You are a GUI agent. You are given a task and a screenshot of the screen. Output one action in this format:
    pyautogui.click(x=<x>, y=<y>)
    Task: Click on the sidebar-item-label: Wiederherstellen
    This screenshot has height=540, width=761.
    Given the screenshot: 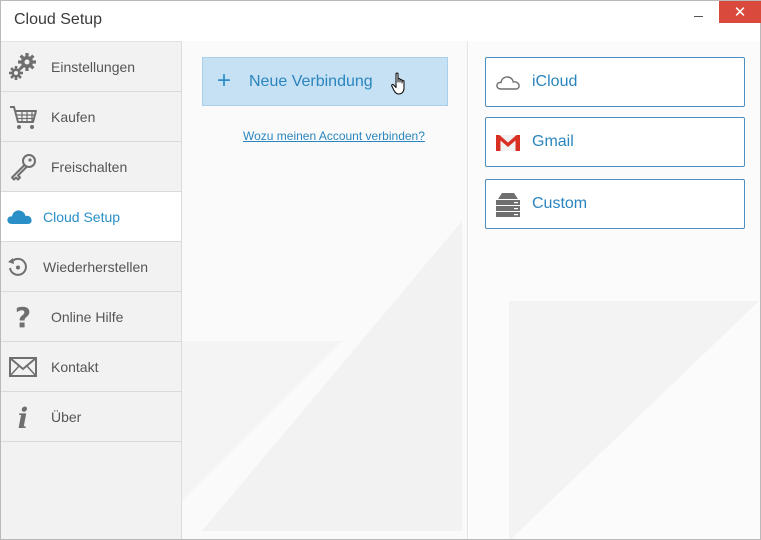 What is the action you would take?
    pyautogui.click(x=96, y=266)
    